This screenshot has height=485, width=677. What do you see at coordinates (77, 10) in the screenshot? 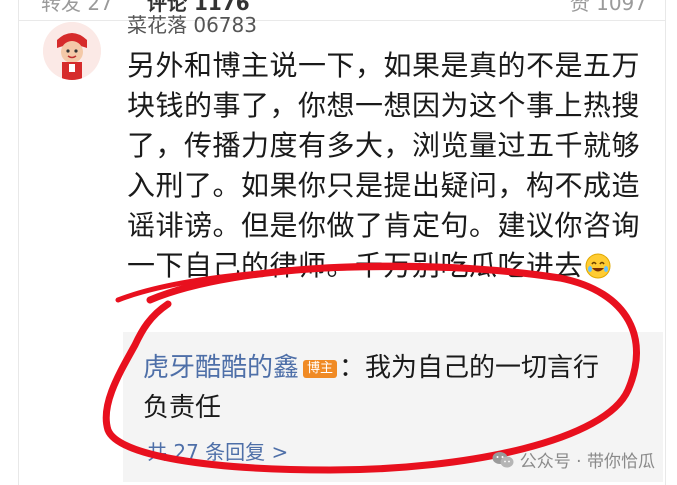
I see `tab-repost: 转发 27` at bounding box center [77, 10].